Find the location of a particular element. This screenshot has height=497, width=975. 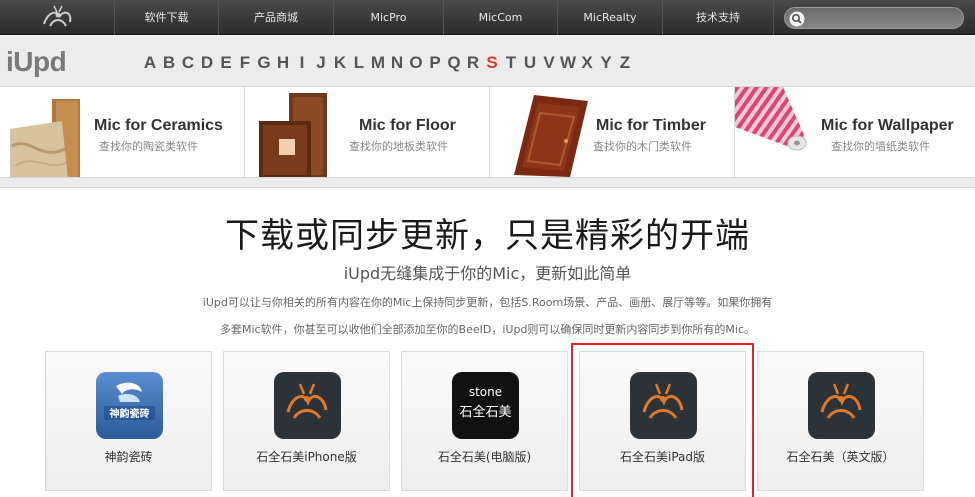

letter-a: A is located at coordinates (150, 63).